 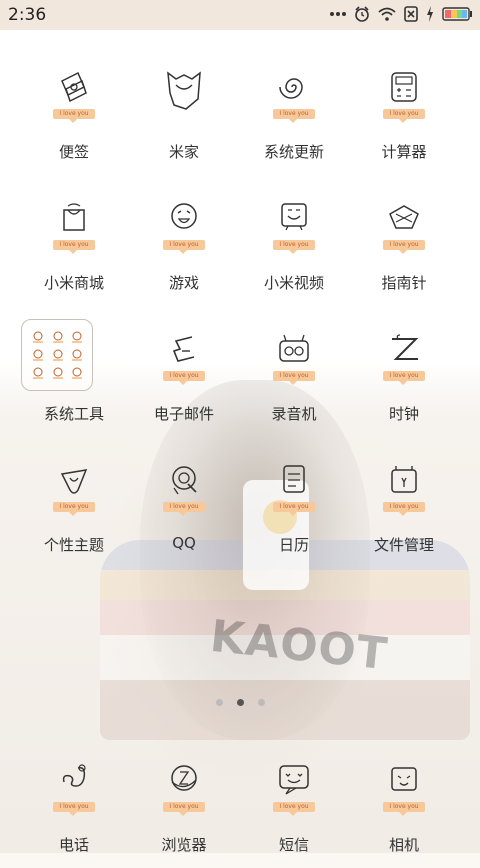 I want to click on dock-browser: I love you 浏览器, so click(x=184, y=813).